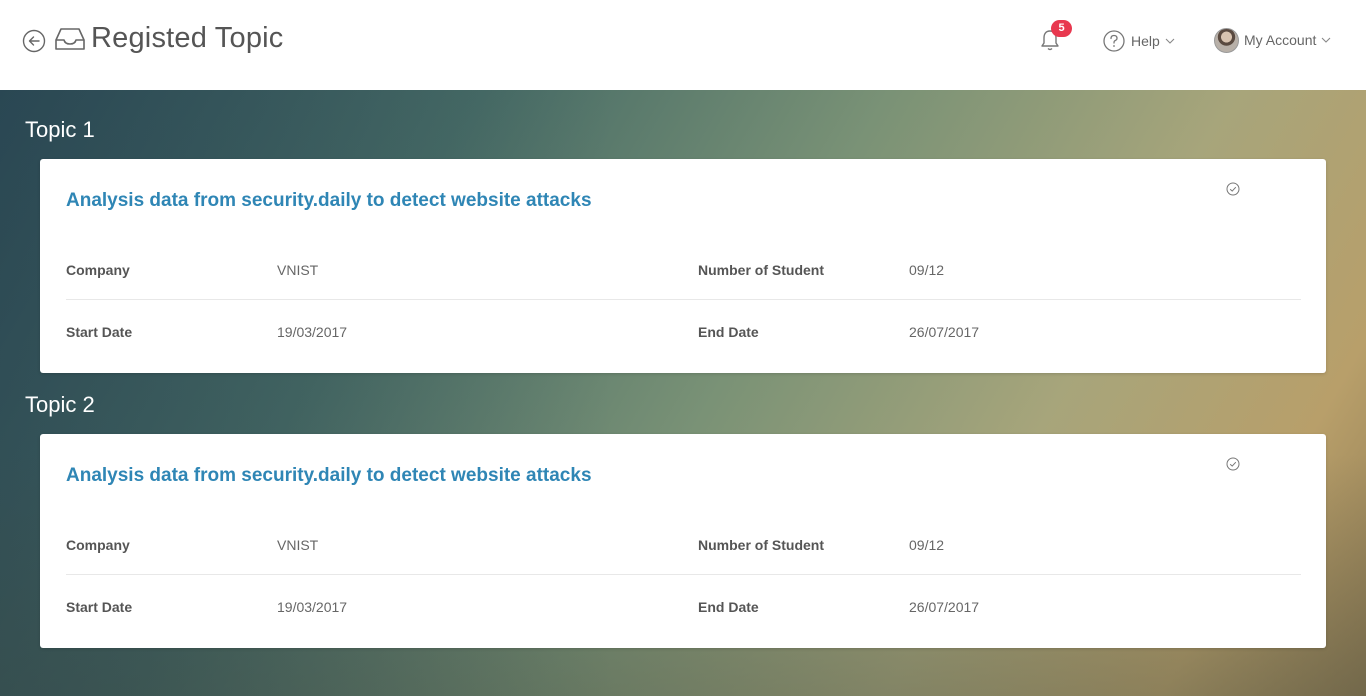  I want to click on help-menu: Help, so click(1139, 41).